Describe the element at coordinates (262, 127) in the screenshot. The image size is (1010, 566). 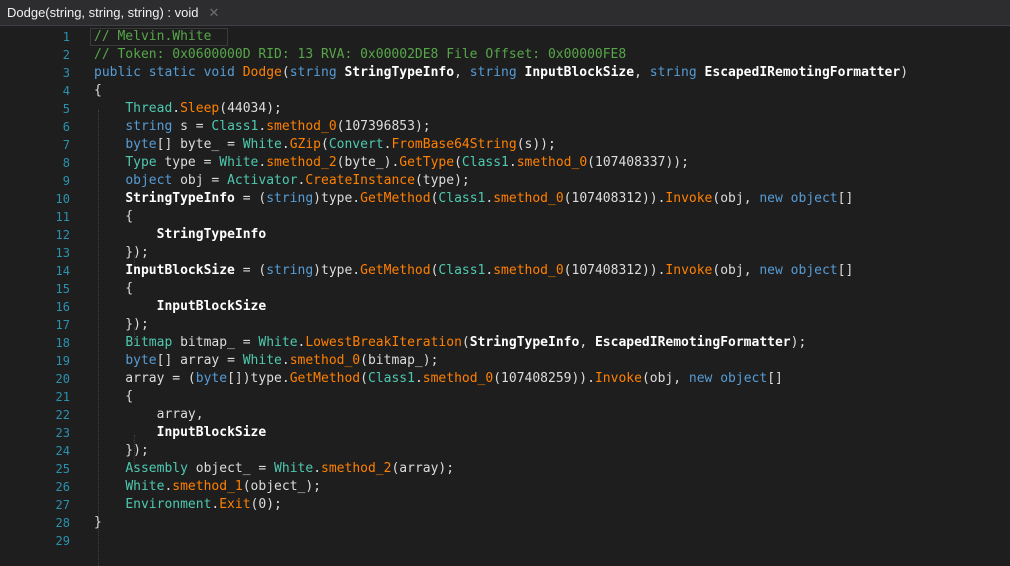
I see `code-text: string s = Class1.smethod_0(107396853);` at that location.